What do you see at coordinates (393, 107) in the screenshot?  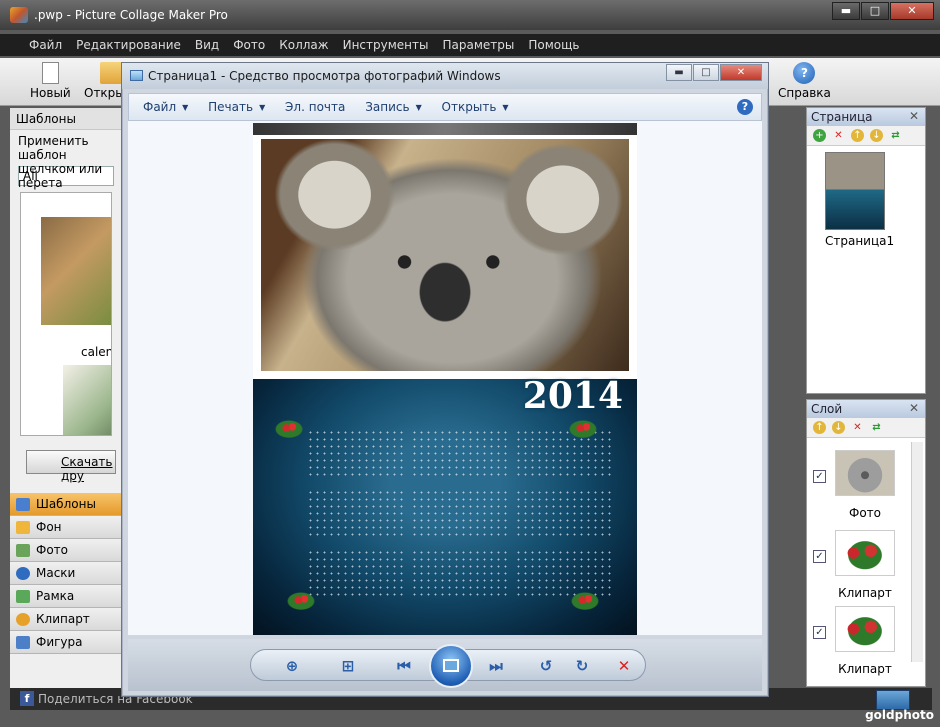 I see `viewer-menu-burn: Запись ▼` at bounding box center [393, 107].